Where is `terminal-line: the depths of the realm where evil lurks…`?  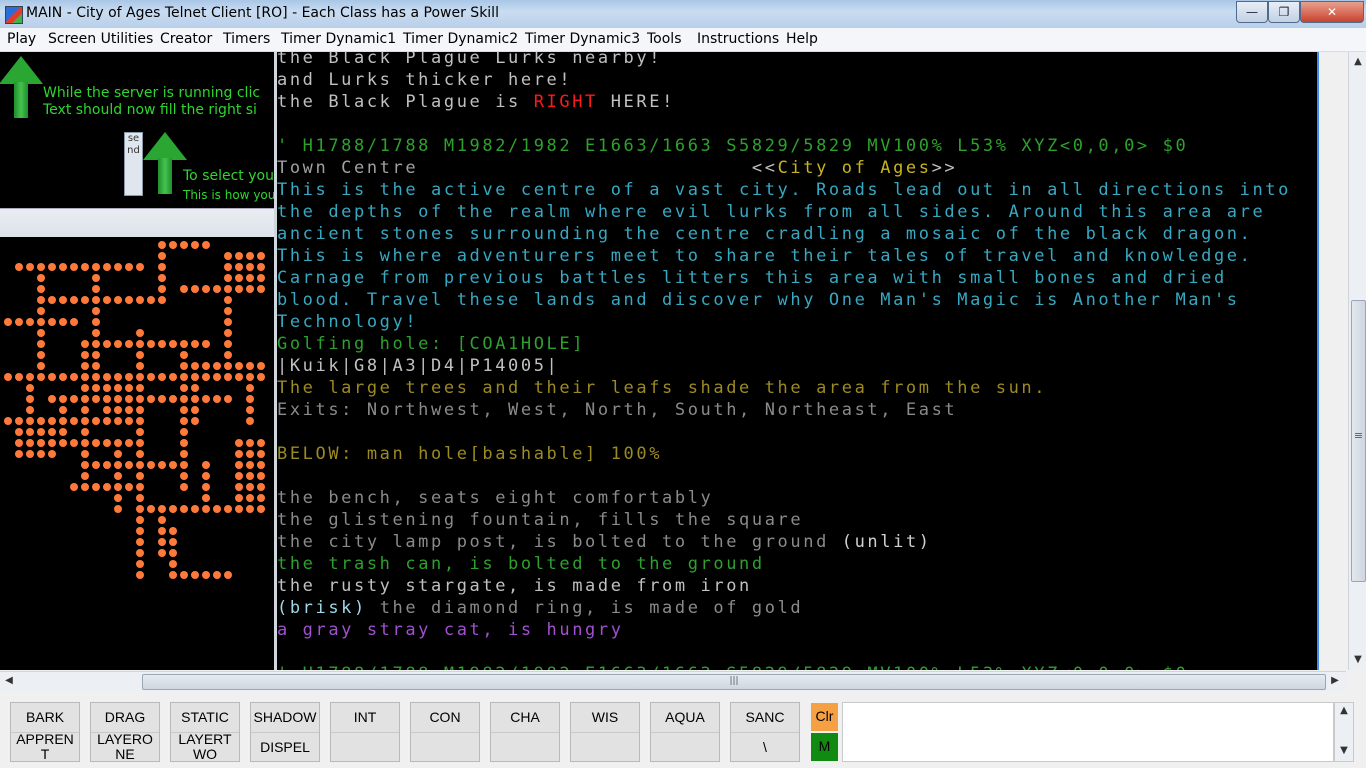 terminal-line: the depths of the realm where evil lurks… is located at coordinates (771, 212).